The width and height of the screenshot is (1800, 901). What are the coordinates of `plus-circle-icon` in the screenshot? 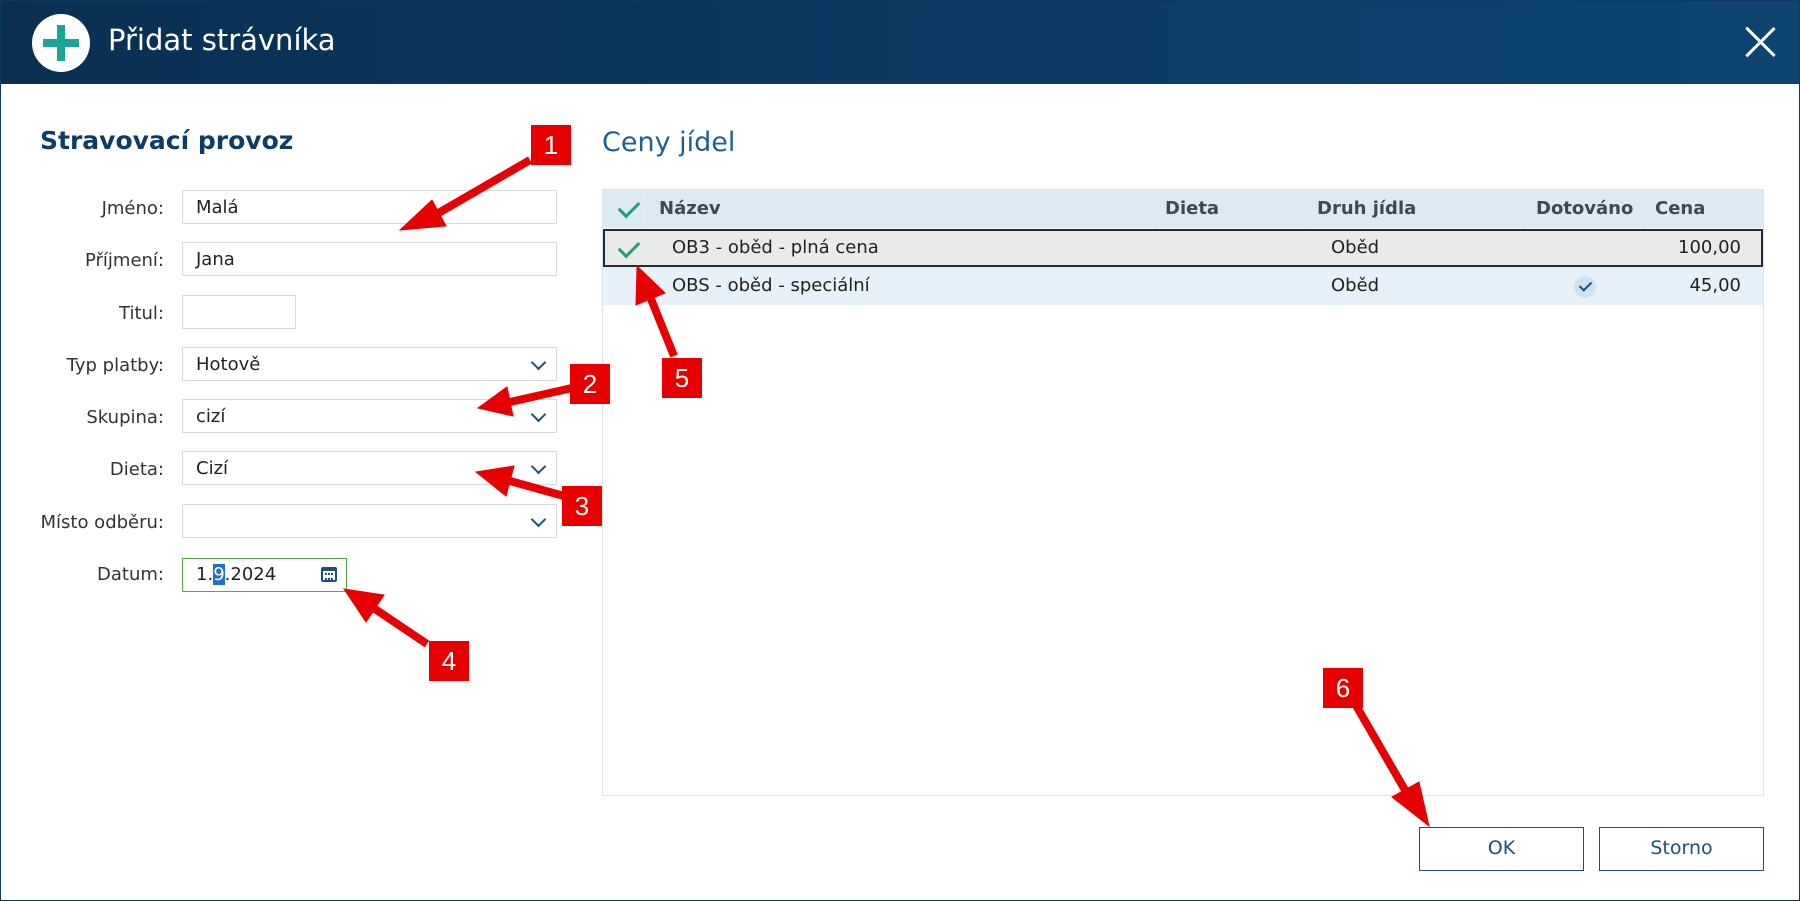 It's located at (61, 43).